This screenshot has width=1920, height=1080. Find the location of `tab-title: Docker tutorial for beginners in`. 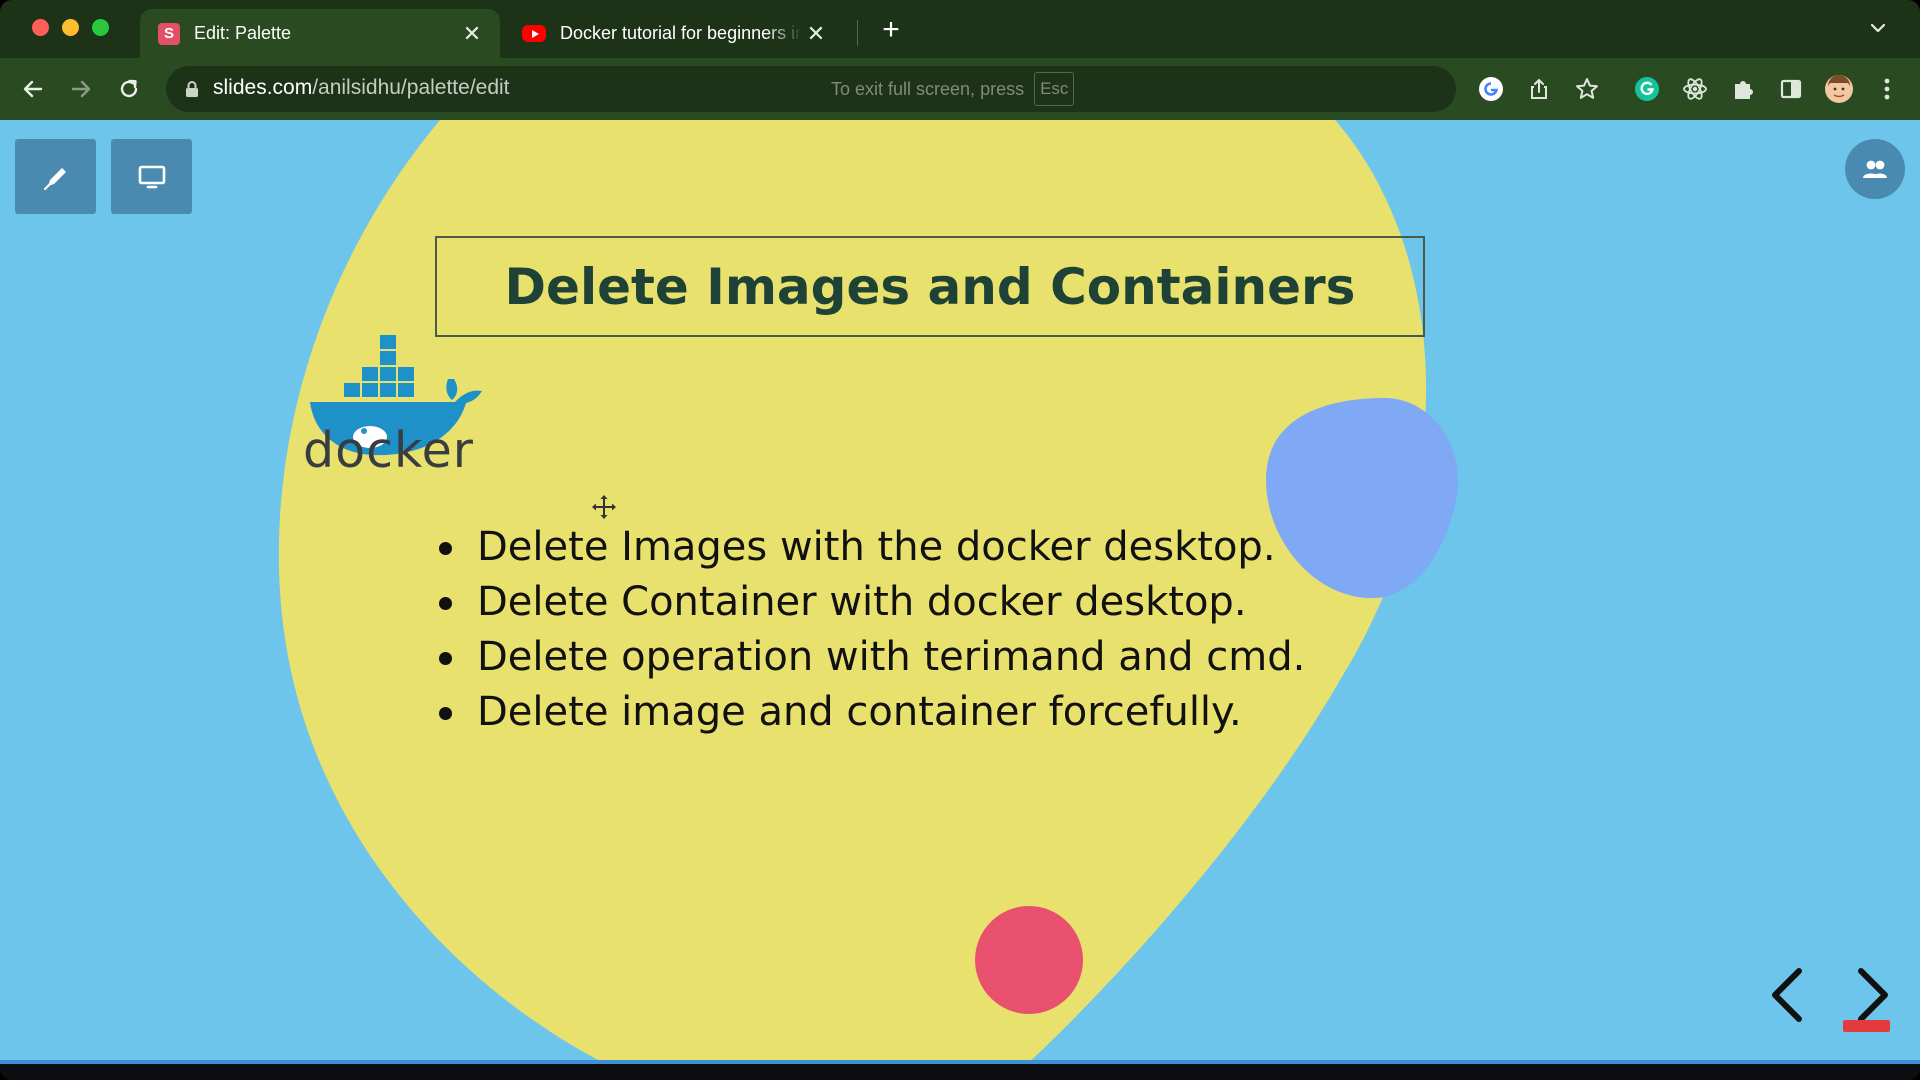

tab-title: Docker tutorial for beginners in is located at coordinates (681, 33).